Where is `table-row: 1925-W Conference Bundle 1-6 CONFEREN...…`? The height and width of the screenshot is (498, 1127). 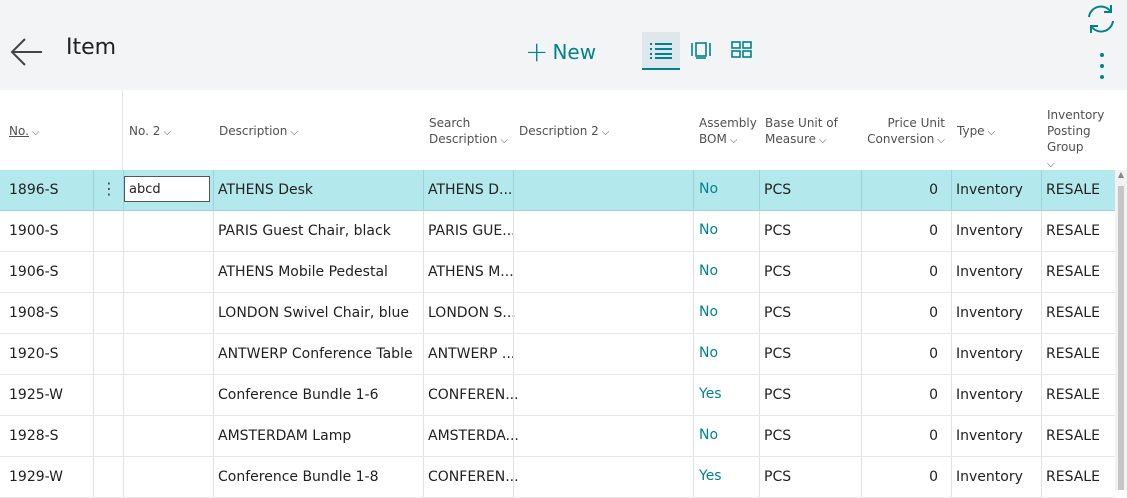 table-row: 1925-W Conference Bundle 1-6 CONFEREN...… is located at coordinates (557, 395).